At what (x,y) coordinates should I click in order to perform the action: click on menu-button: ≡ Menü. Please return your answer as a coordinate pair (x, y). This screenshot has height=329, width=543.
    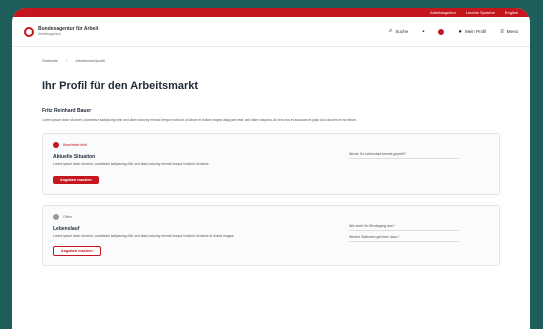
    Looking at the image, I should click on (509, 32).